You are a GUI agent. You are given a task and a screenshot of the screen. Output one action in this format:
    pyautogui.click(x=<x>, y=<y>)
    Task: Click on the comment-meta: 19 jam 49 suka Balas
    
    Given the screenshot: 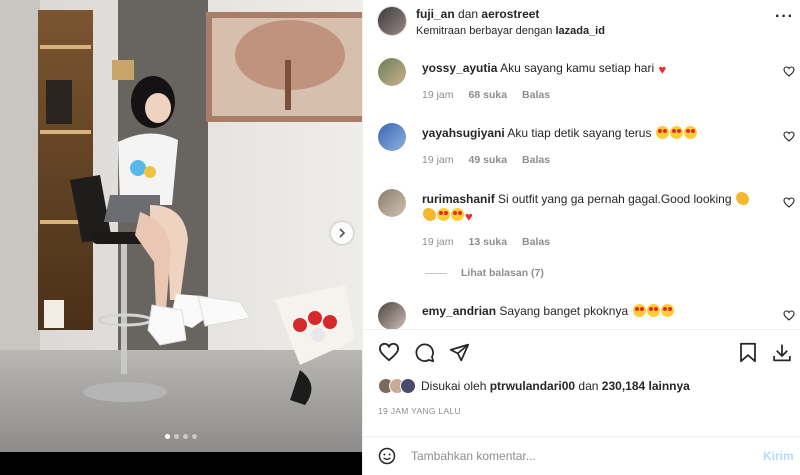 What is the action you would take?
    pyautogui.click(x=486, y=160)
    